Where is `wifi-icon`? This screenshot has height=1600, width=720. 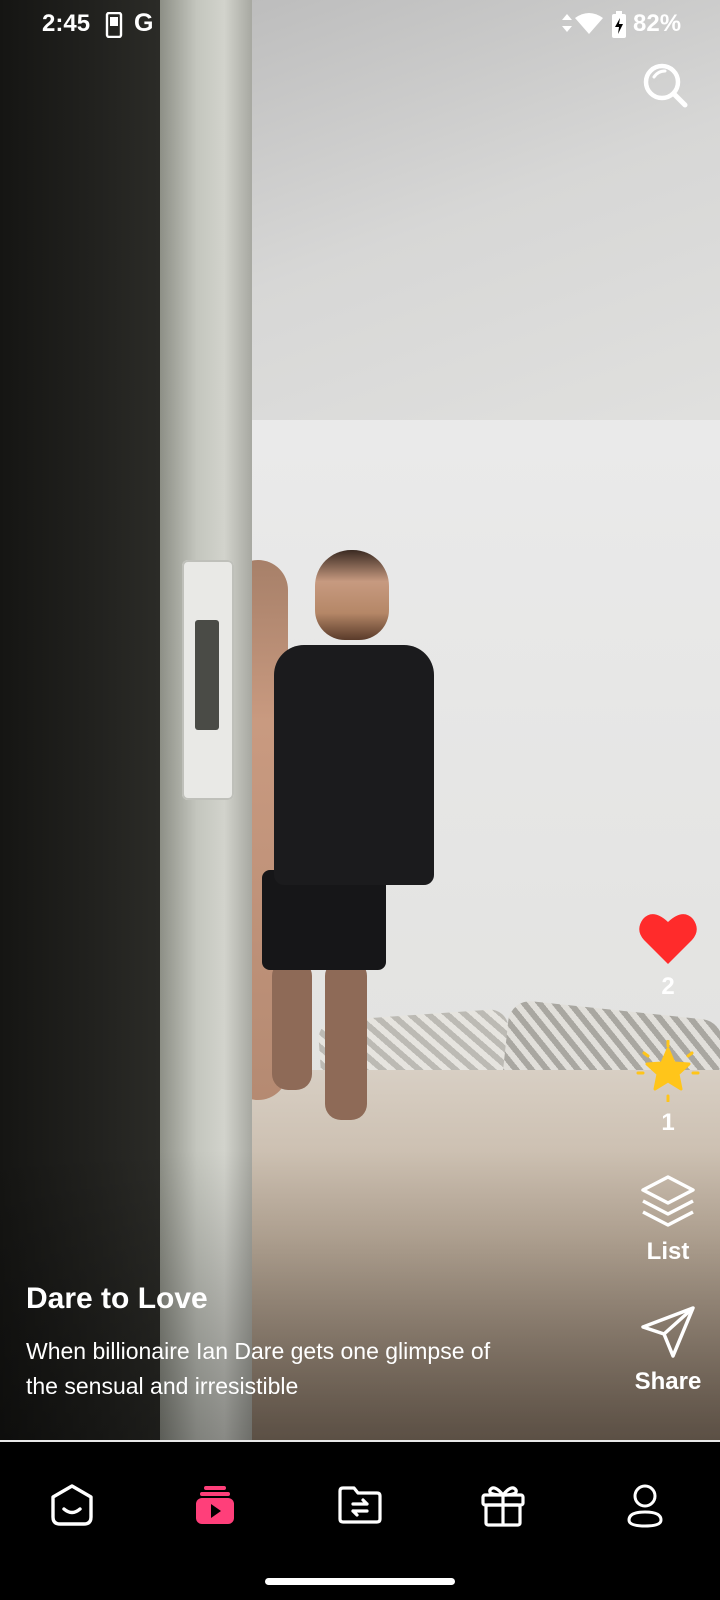
wifi-icon is located at coordinates (589, 26).